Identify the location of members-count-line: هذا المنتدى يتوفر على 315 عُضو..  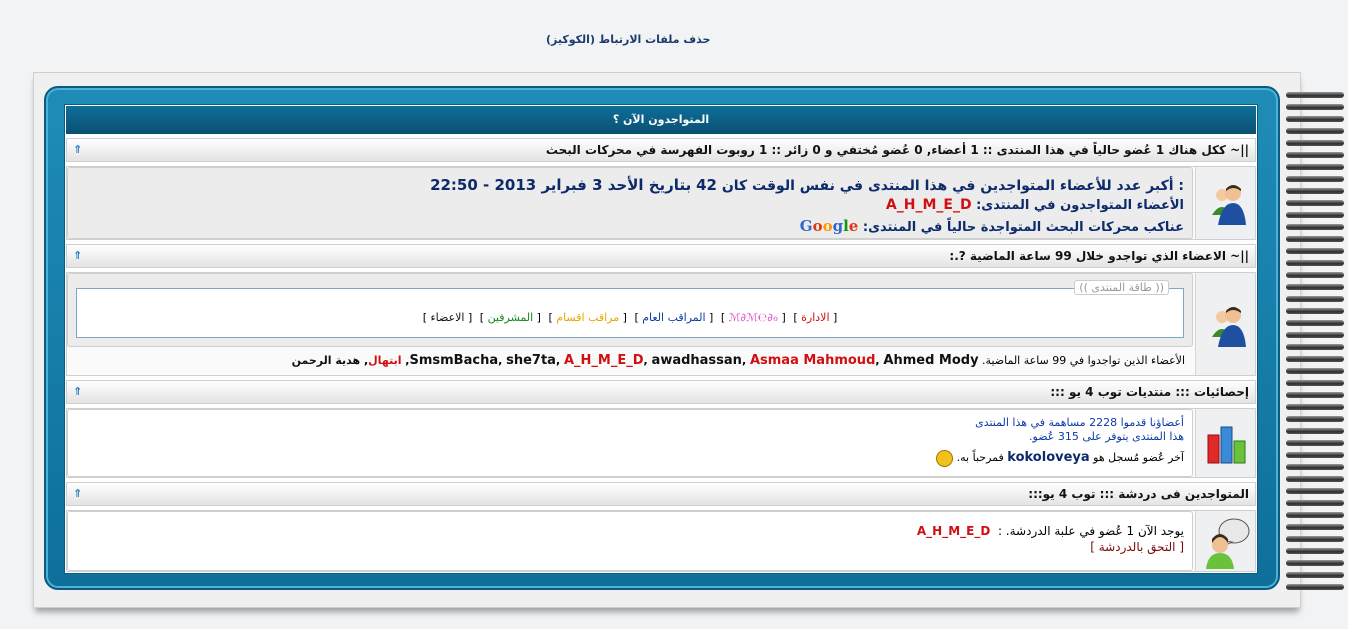
(1106, 436).